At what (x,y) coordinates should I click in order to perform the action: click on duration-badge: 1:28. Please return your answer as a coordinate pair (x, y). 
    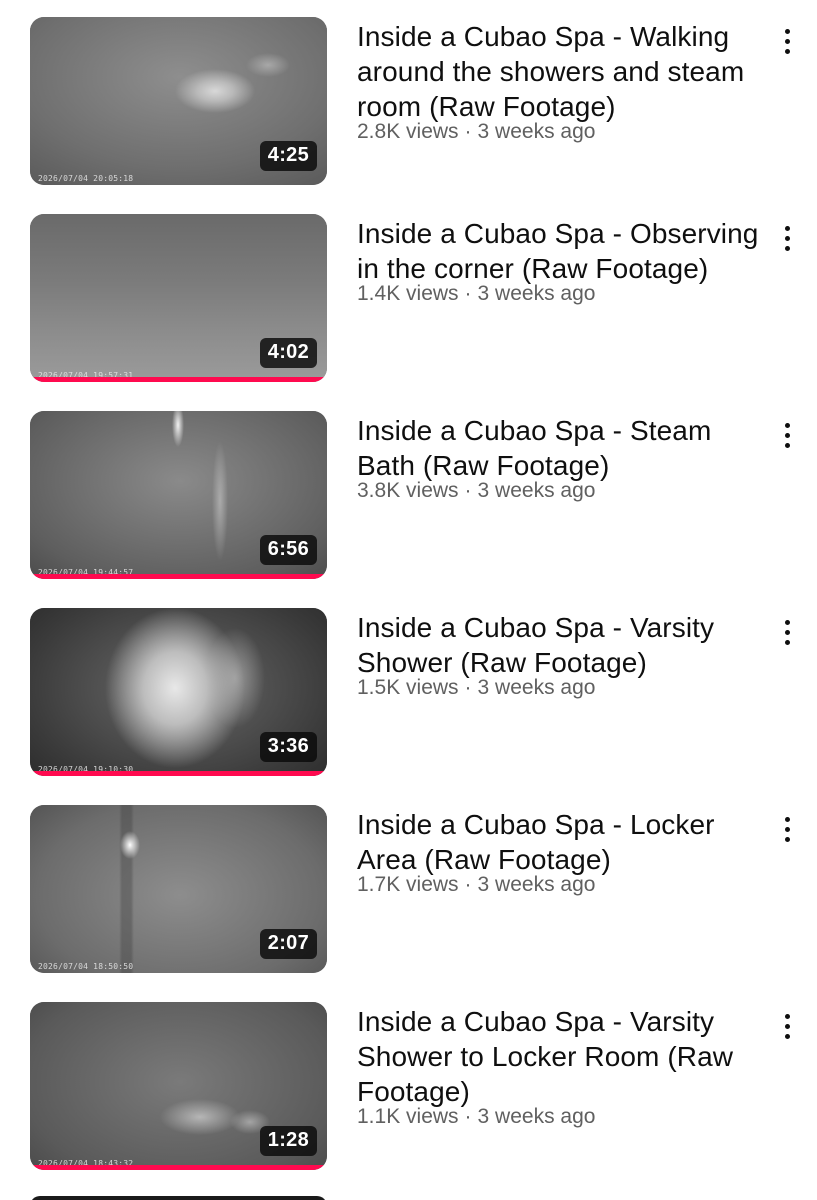
    Looking at the image, I should click on (288, 1141).